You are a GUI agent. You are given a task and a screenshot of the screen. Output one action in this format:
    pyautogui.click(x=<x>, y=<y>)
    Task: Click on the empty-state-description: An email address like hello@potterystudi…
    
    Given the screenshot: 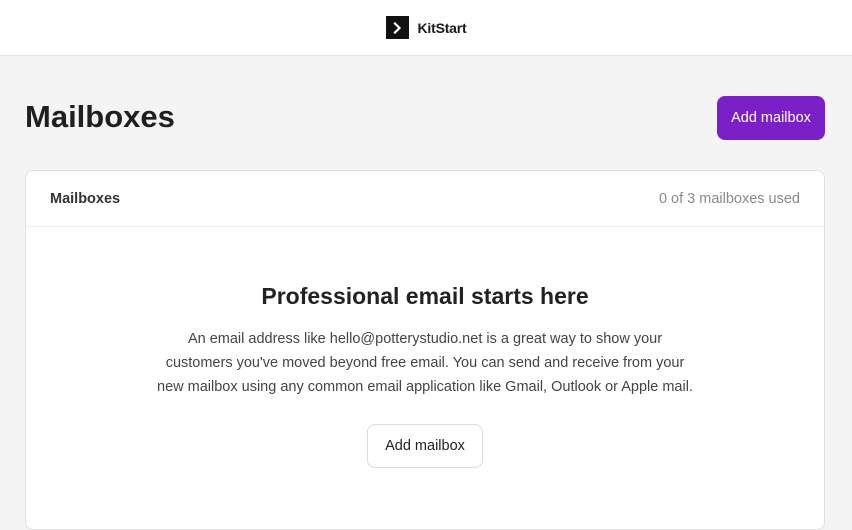 What is the action you would take?
    pyautogui.click(x=425, y=363)
    